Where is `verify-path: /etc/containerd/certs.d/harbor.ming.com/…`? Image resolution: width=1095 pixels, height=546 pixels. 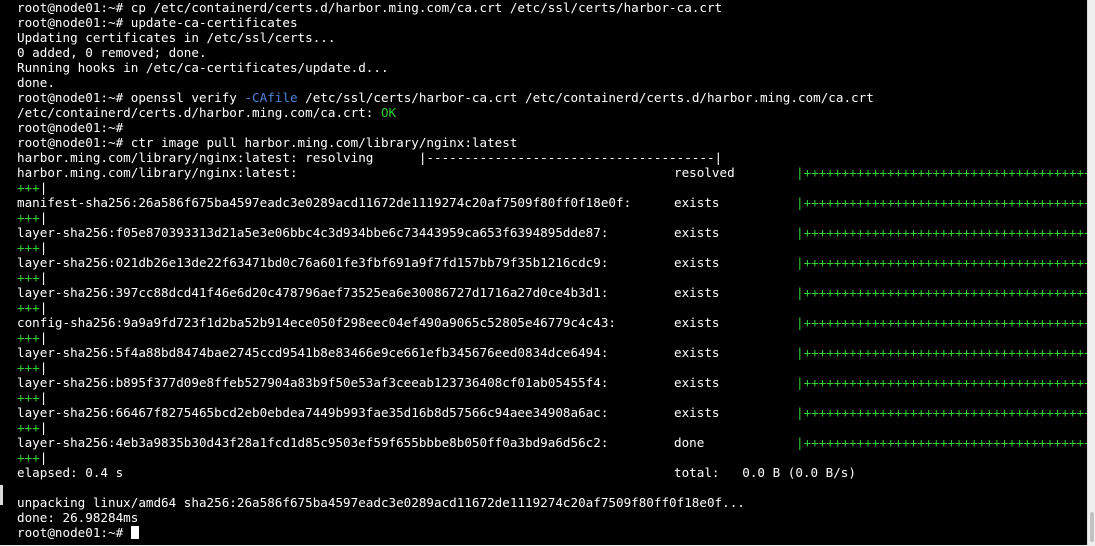
verify-path: /etc/containerd/certs.d/harbor.ming.com/… is located at coordinates (199, 112).